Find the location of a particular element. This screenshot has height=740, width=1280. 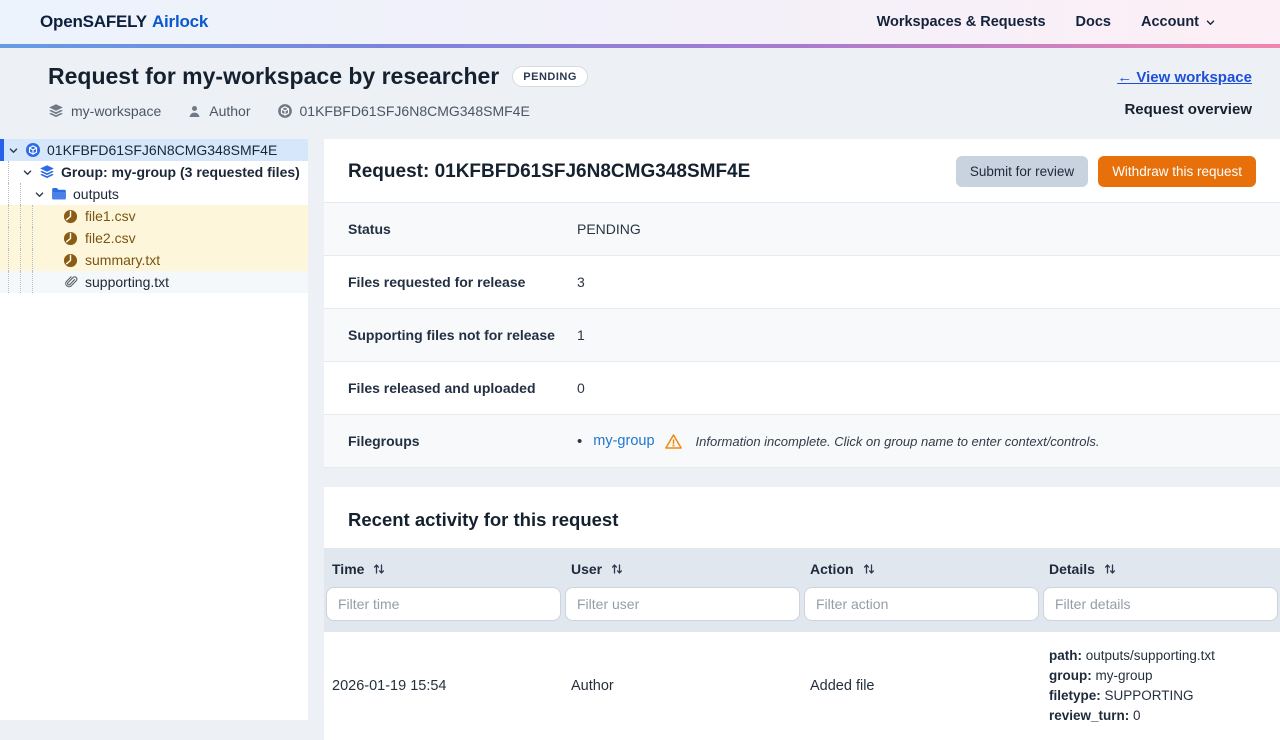

nav-docs-label: Docs is located at coordinates (1093, 22).